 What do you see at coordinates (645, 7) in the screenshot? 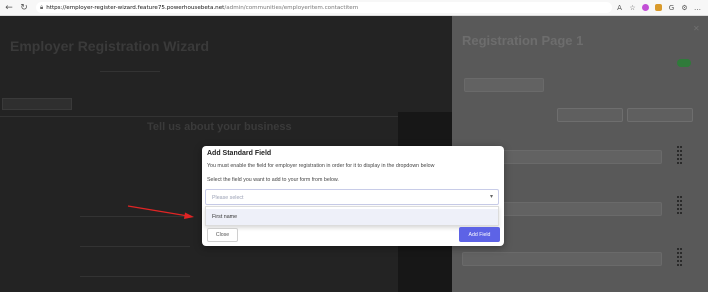
I see `extension-icon` at bounding box center [645, 7].